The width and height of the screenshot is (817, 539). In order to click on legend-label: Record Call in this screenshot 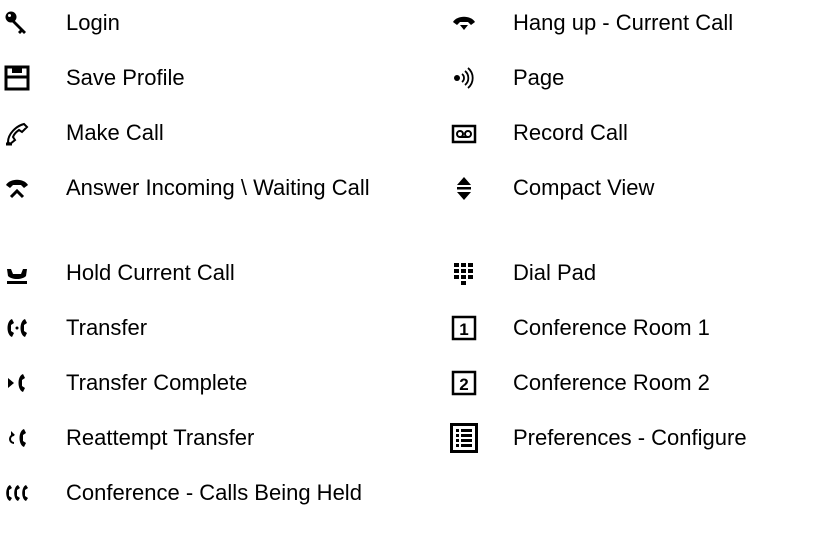, I will do `click(570, 132)`.